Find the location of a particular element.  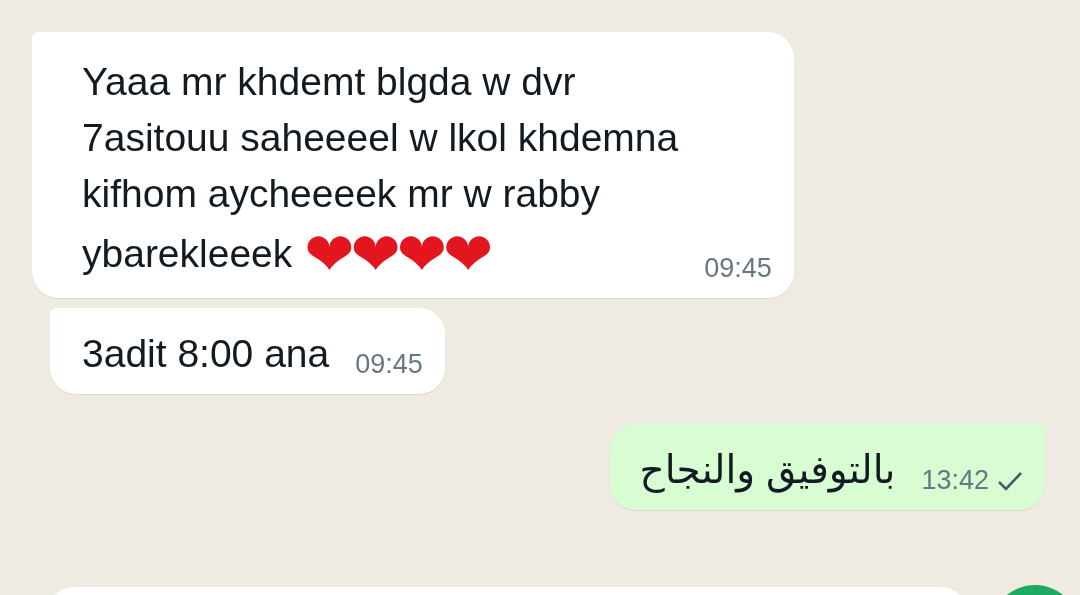

message-time: 13:42 is located at coordinates (955, 480).